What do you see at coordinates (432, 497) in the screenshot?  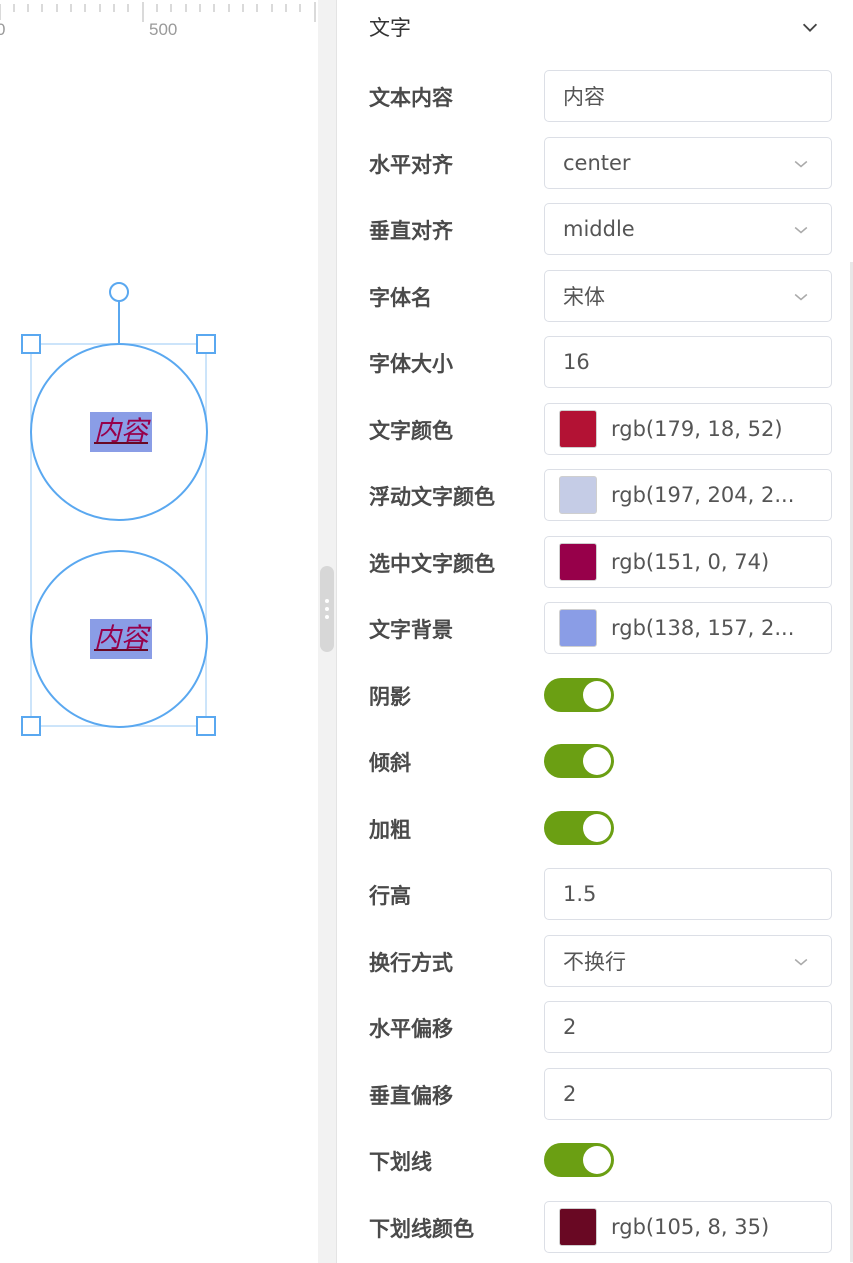 I see `label-hover-color: 浮动文字颜色` at bounding box center [432, 497].